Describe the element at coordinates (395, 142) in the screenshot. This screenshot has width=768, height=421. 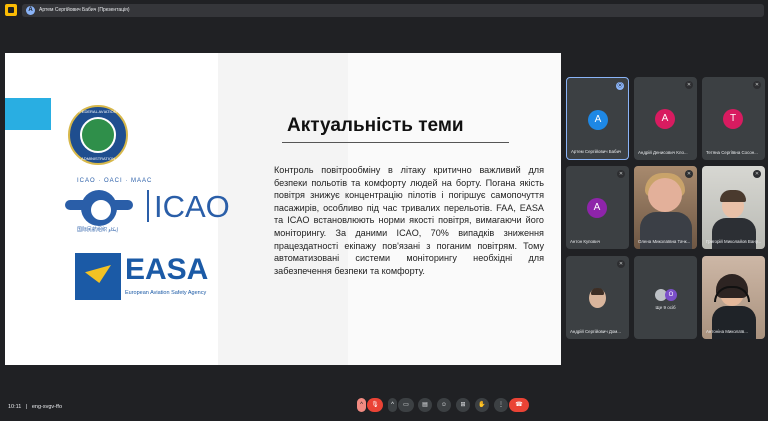
I see `slide-title-underline` at that location.